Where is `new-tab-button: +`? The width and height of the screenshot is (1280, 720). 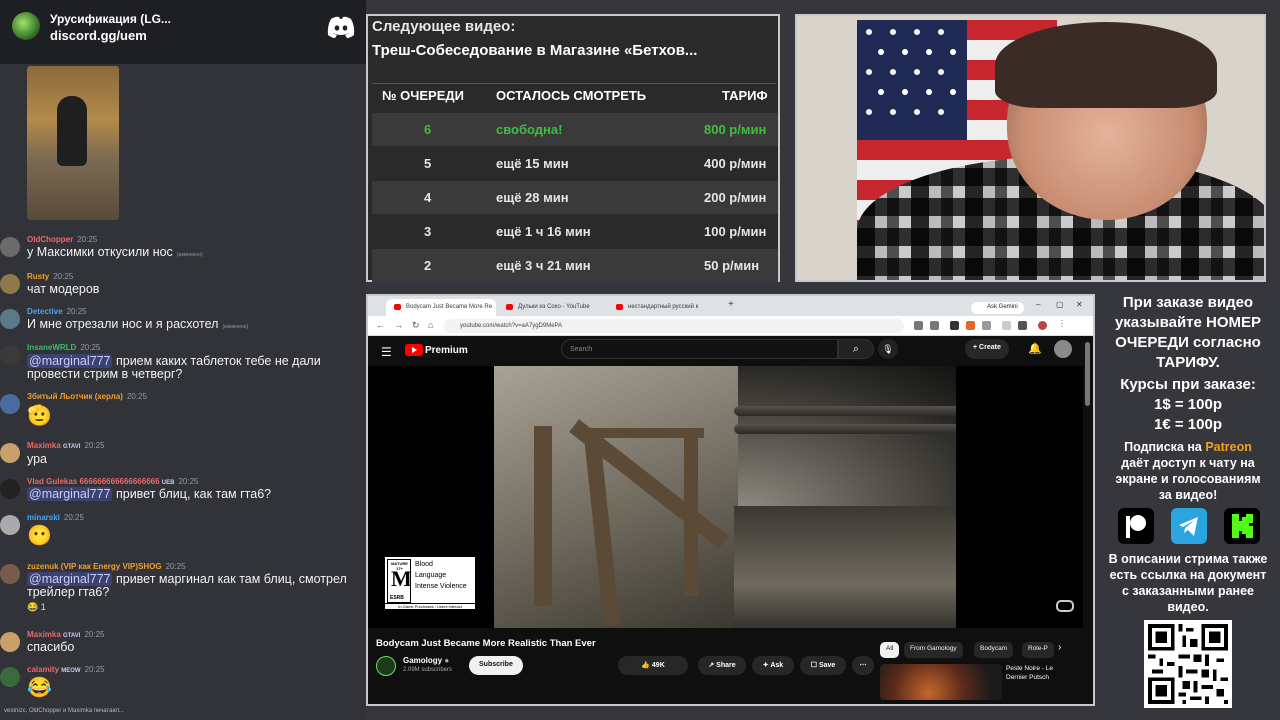
new-tab-button: + is located at coordinates (731, 304).